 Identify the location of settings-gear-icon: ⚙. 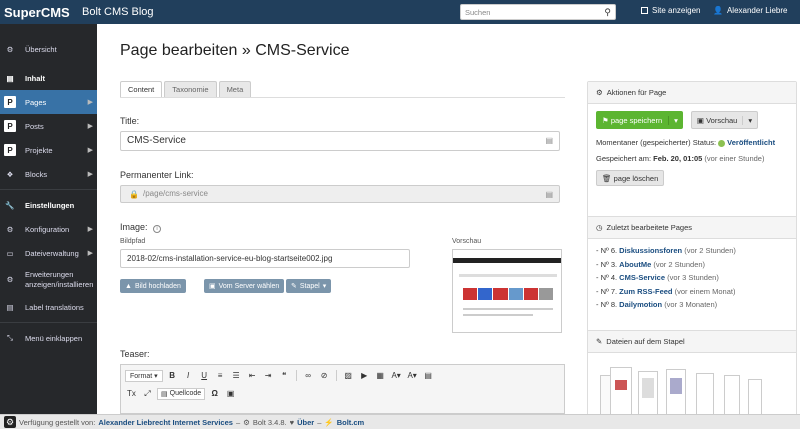
(10, 422).